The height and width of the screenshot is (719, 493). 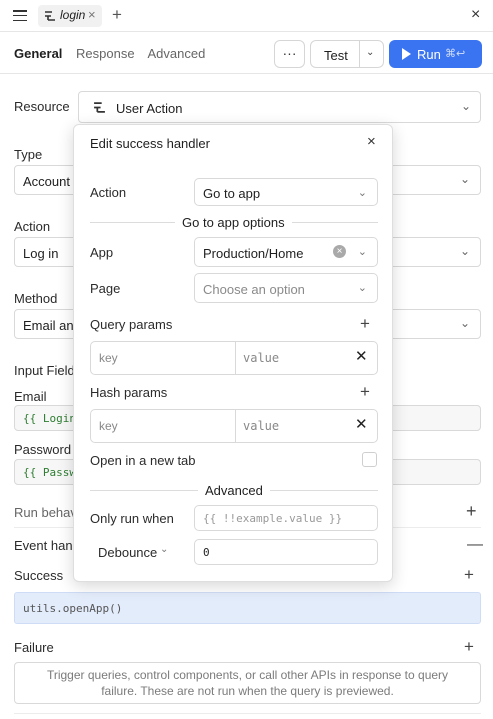 What do you see at coordinates (234, 490) in the screenshot?
I see `advanced-heading: Advanced` at bounding box center [234, 490].